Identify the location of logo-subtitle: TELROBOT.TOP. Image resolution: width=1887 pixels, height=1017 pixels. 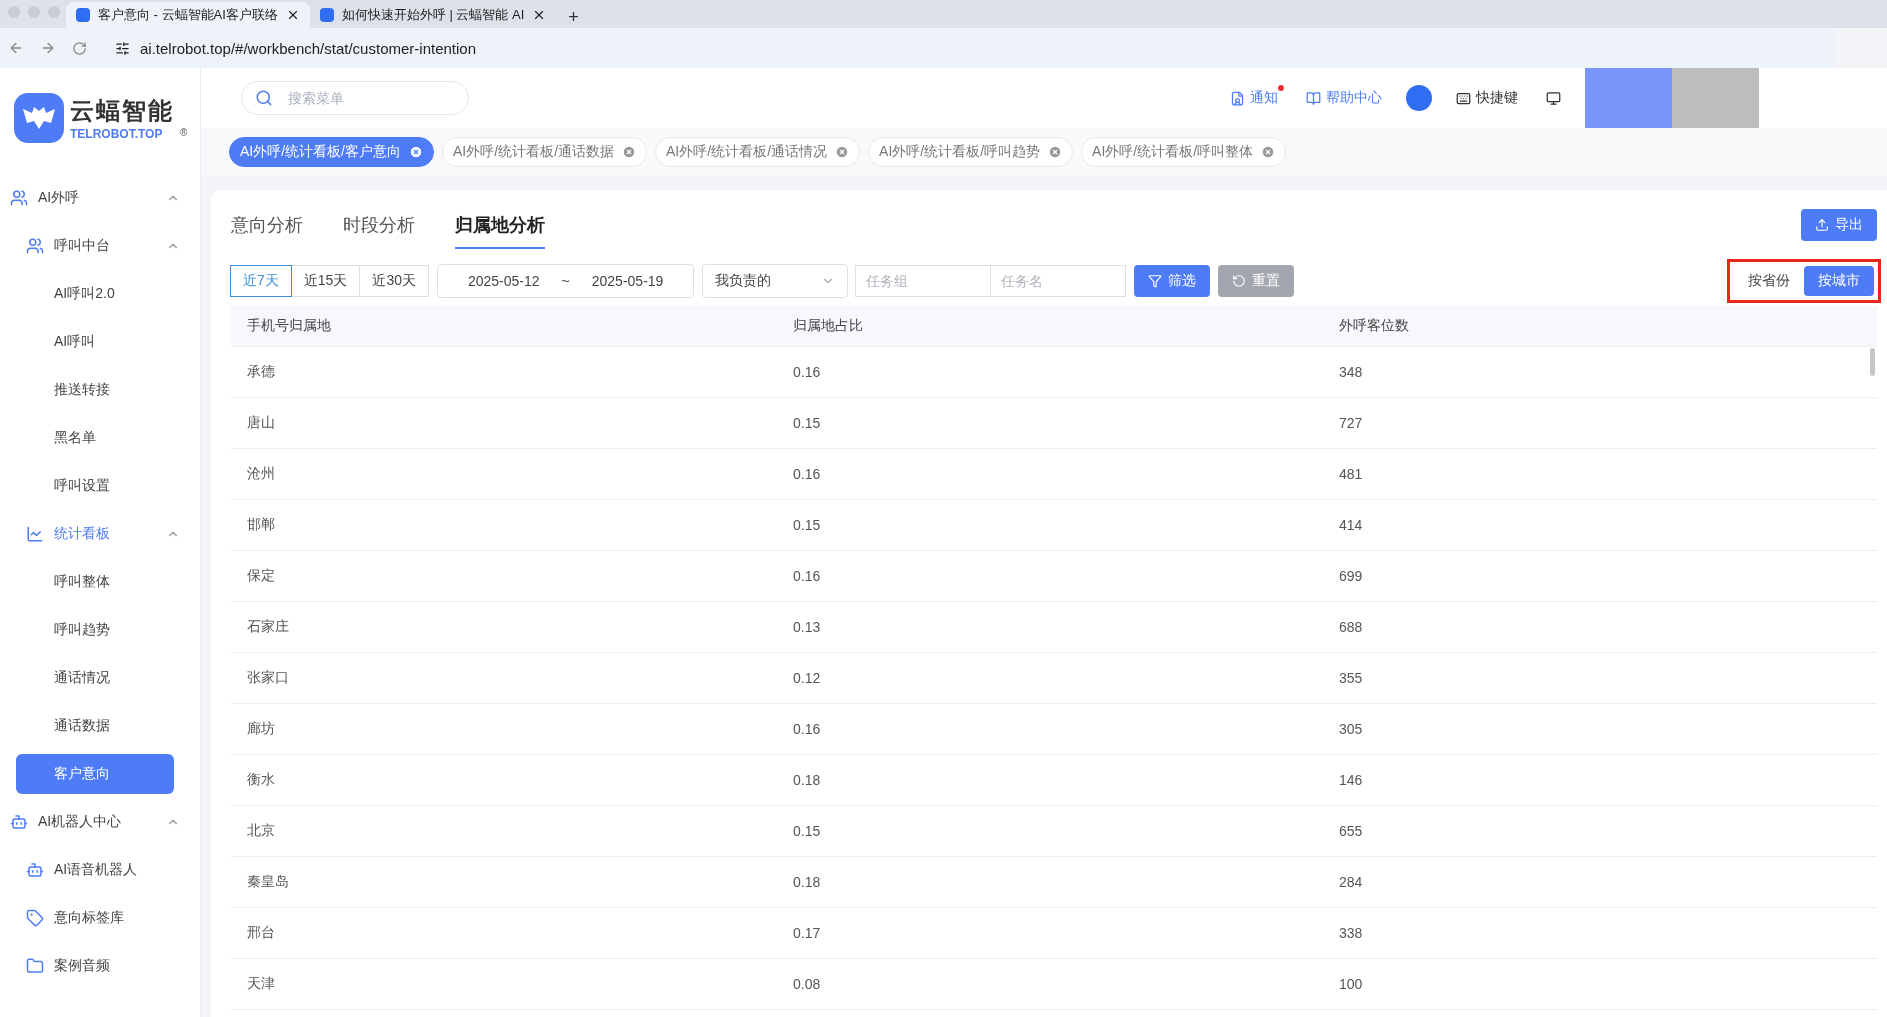
(117, 134).